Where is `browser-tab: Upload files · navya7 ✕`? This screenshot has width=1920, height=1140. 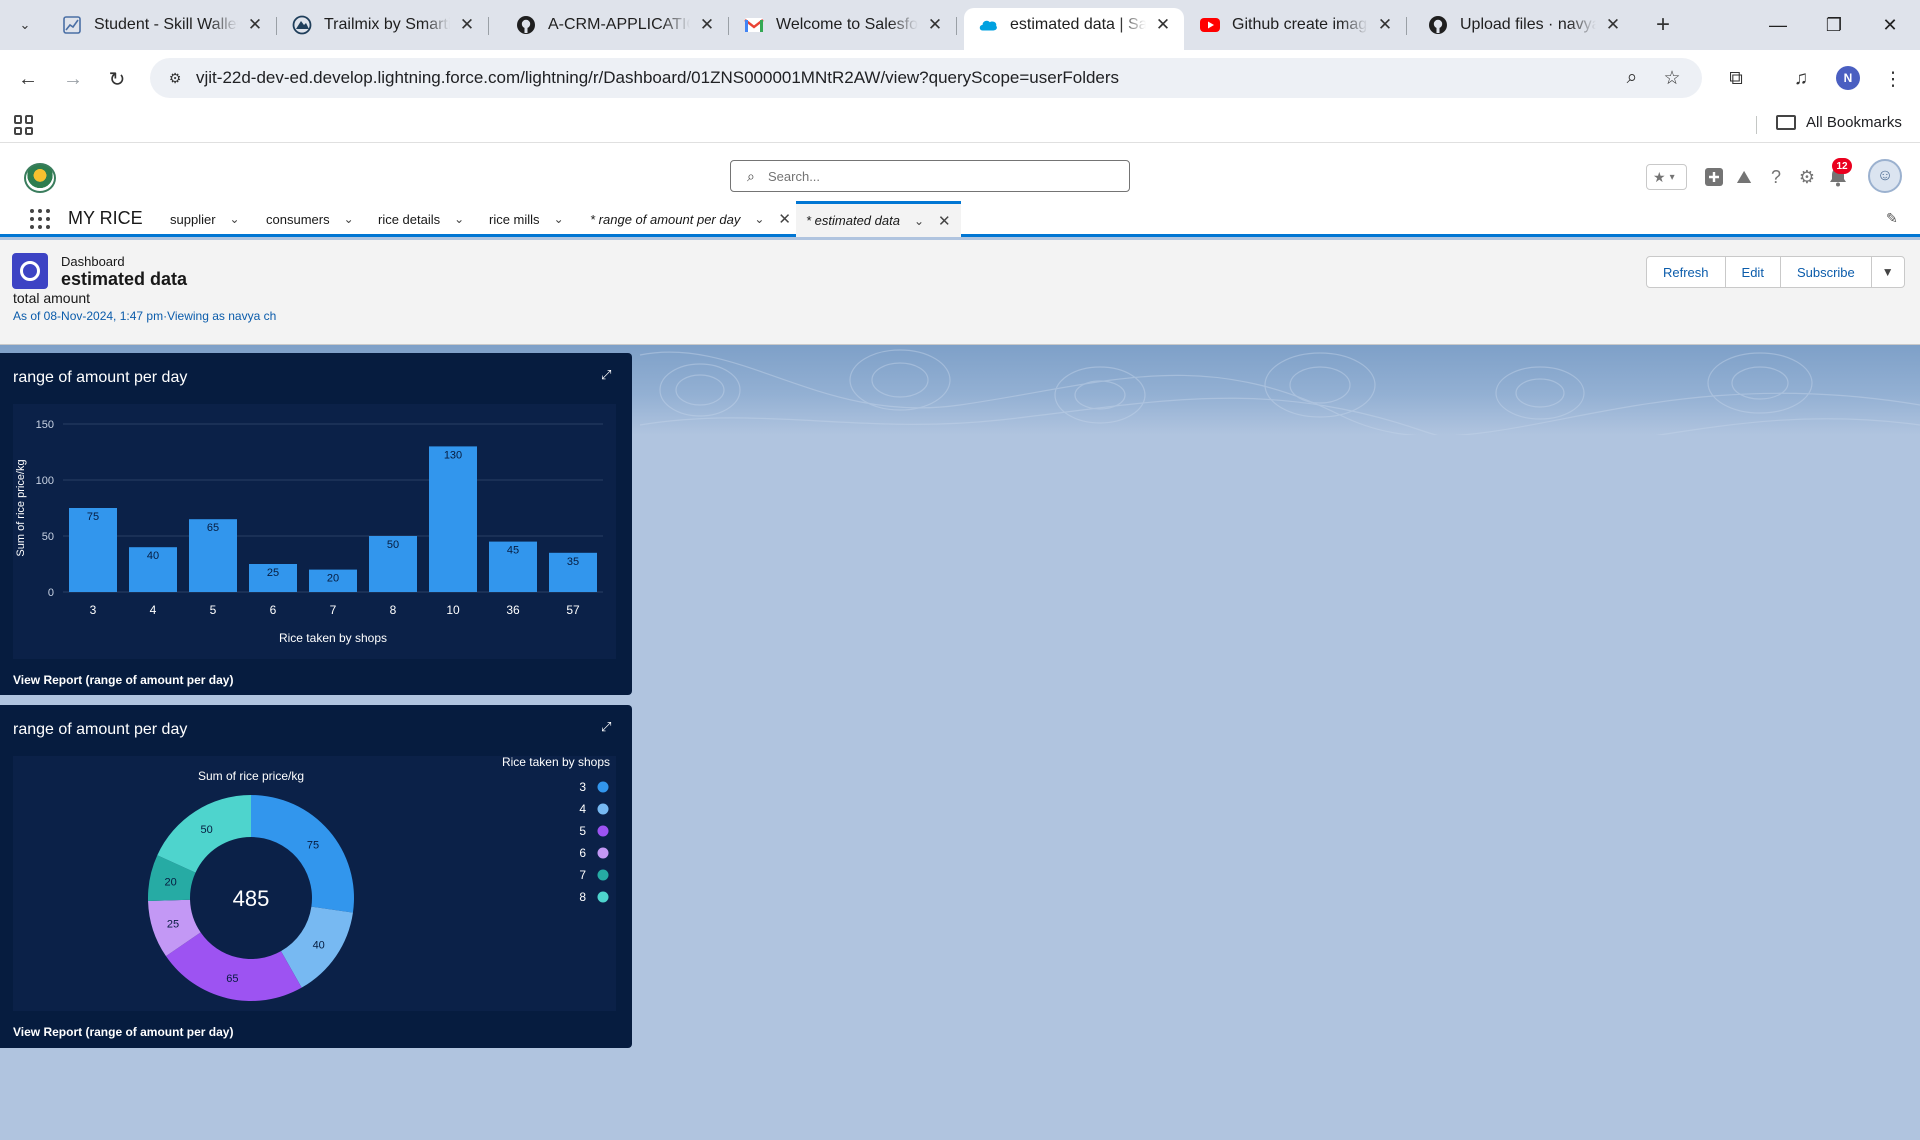
browser-tab: Upload files · navya7 ✕ is located at coordinates (1524, 25).